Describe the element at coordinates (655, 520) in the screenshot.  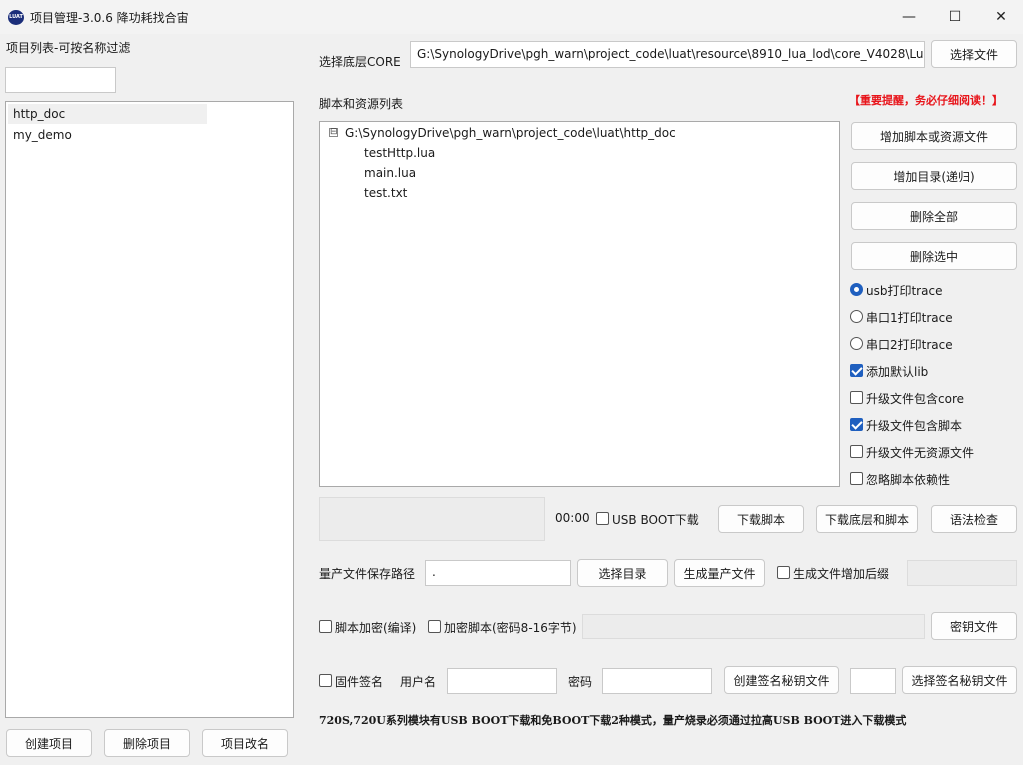
I see `usb-boot-label: USB BOOT下载` at that location.